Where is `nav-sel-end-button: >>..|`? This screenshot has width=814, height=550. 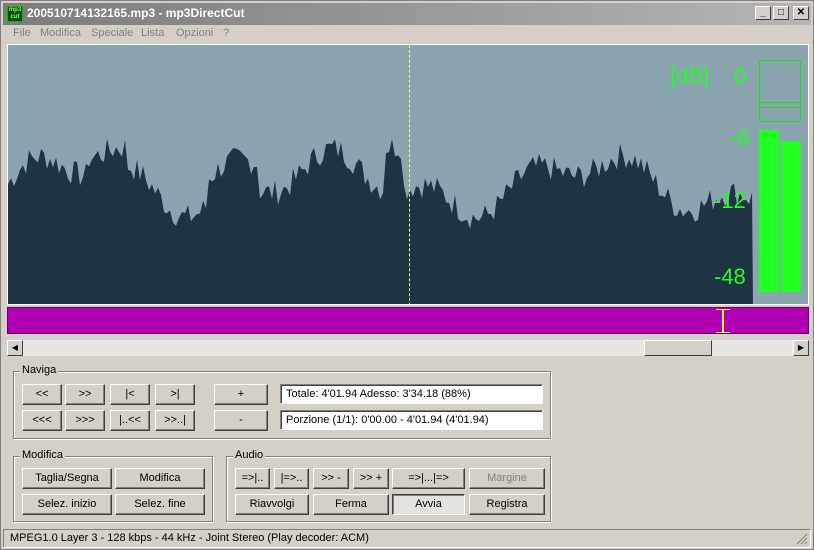 nav-sel-end-button: >>..| is located at coordinates (175, 420).